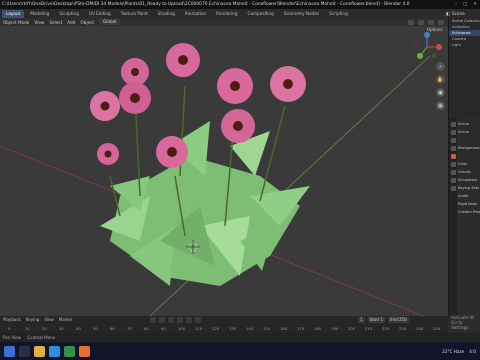 This screenshot has width=480, height=360. What do you see at coordinates (453, 124) in the screenshot?
I see `tool-tab-icon` at bounding box center [453, 124].